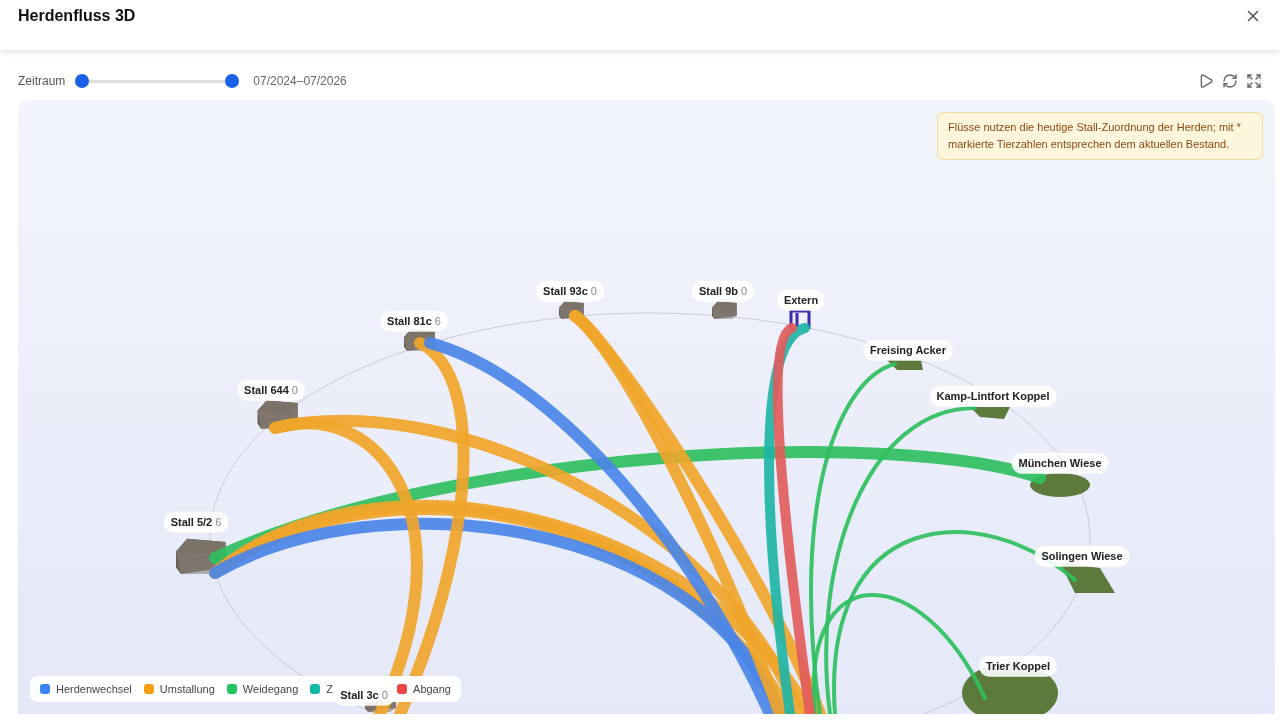 The image size is (1280, 720). Describe the element at coordinates (270, 689) in the screenshot. I see `legend-label: Weidegang` at that location.